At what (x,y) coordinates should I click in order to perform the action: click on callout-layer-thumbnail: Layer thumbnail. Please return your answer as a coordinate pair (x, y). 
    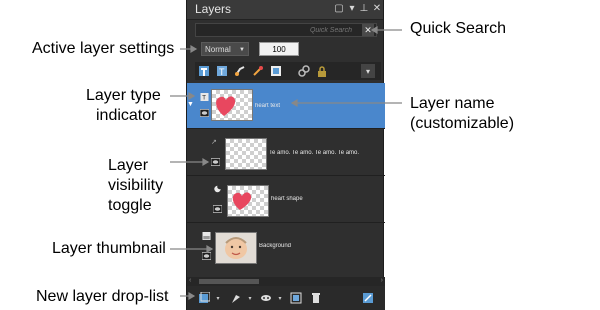
    Looking at the image, I should click on (109, 248).